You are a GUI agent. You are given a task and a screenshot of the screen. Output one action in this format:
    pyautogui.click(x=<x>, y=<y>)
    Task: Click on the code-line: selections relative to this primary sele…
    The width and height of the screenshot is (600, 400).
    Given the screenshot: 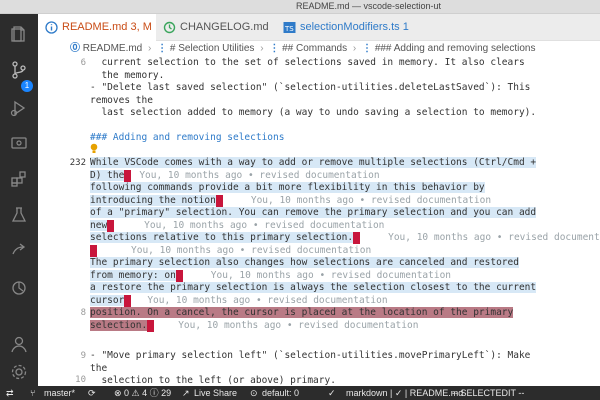 What is the action you would take?
    pyautogui.click(x=345, y=238)
    